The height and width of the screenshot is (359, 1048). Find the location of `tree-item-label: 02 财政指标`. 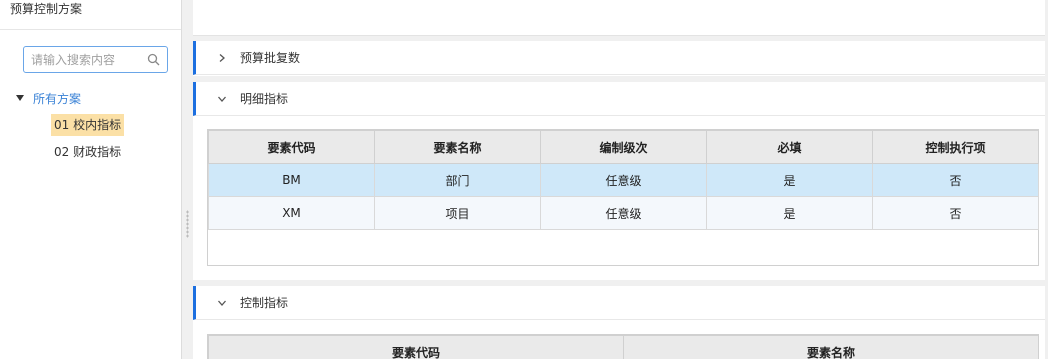

tree-item-label: 02 财政指标 is located at coordinates (87, 152).